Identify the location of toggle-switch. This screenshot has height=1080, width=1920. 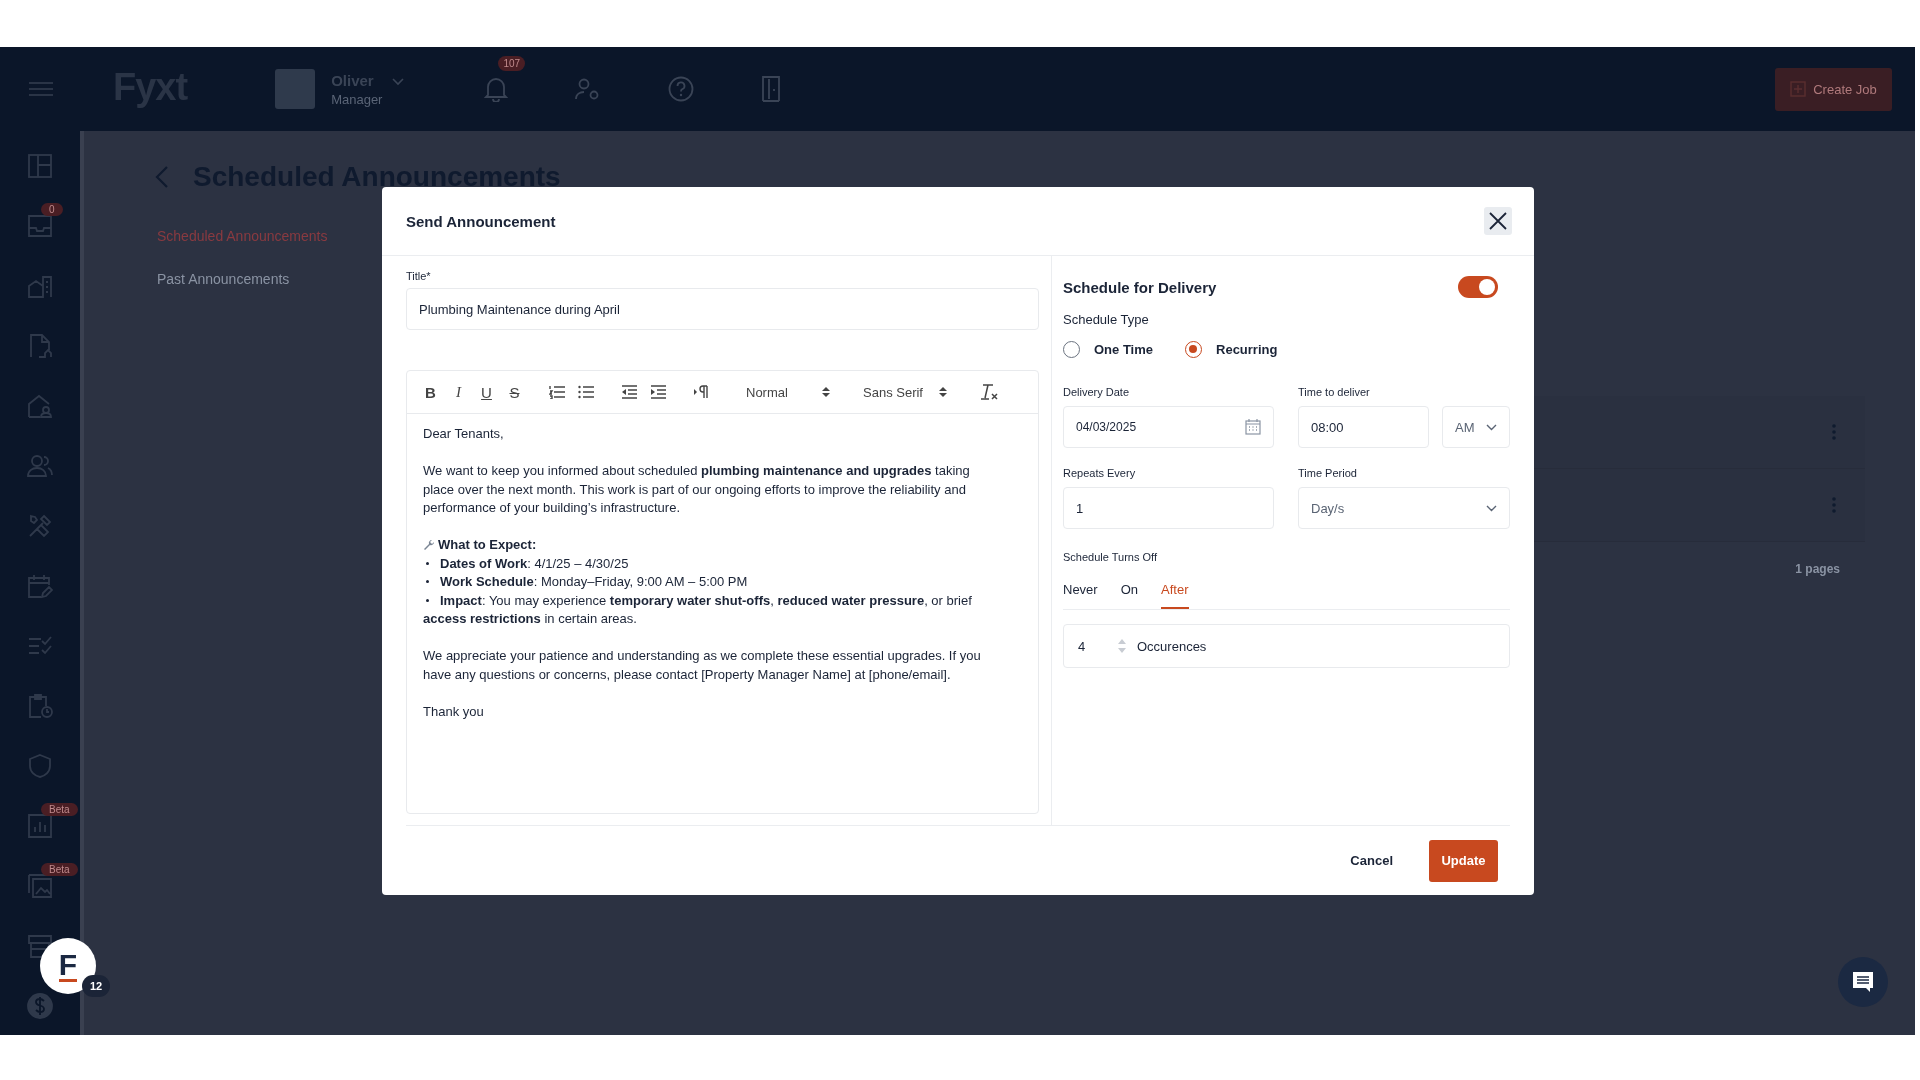
(1478, 287).